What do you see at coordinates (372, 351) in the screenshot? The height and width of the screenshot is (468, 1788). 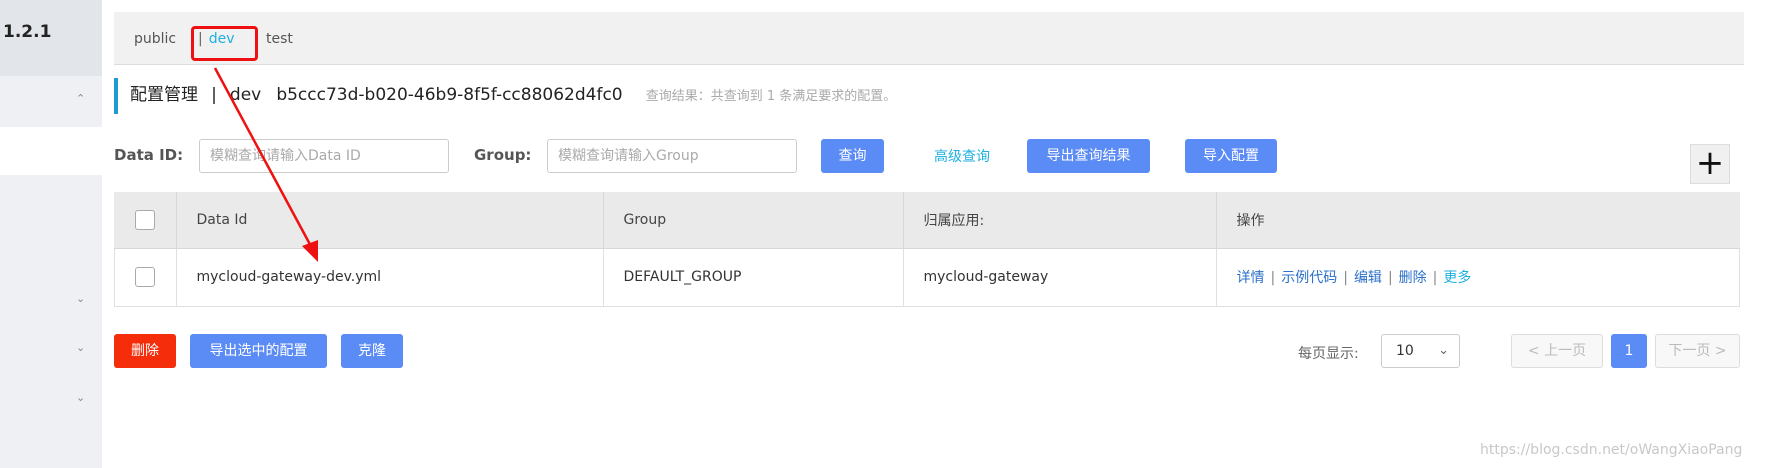 I see `clone-button: 克隆` at bounding box center [372, 351].